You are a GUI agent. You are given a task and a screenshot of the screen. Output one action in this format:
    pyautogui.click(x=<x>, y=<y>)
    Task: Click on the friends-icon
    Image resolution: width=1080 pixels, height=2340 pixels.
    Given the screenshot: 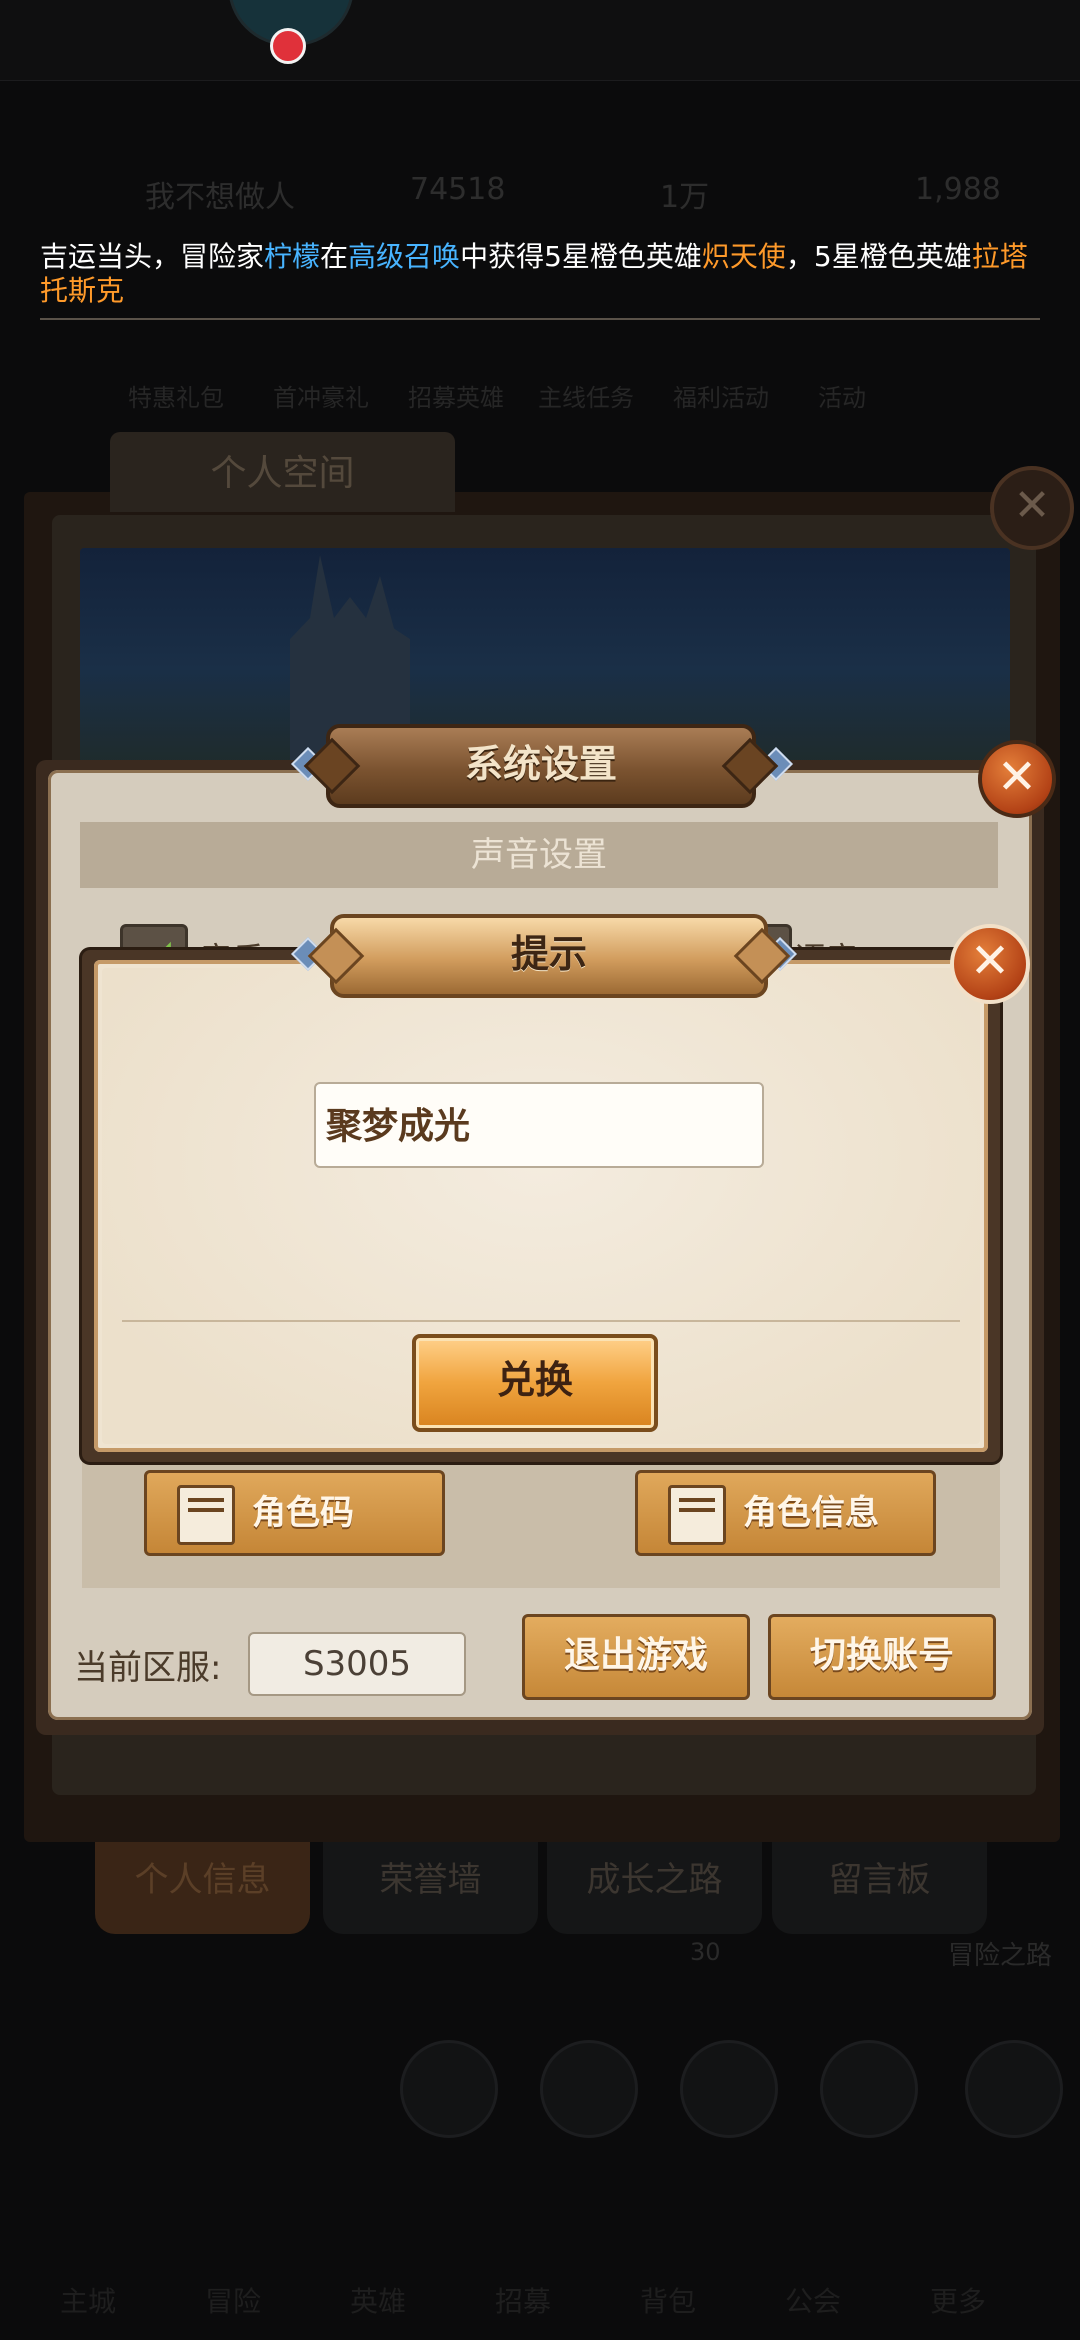 What is the action you would take?
    pyautogui.click(x=449, y=2089)
    